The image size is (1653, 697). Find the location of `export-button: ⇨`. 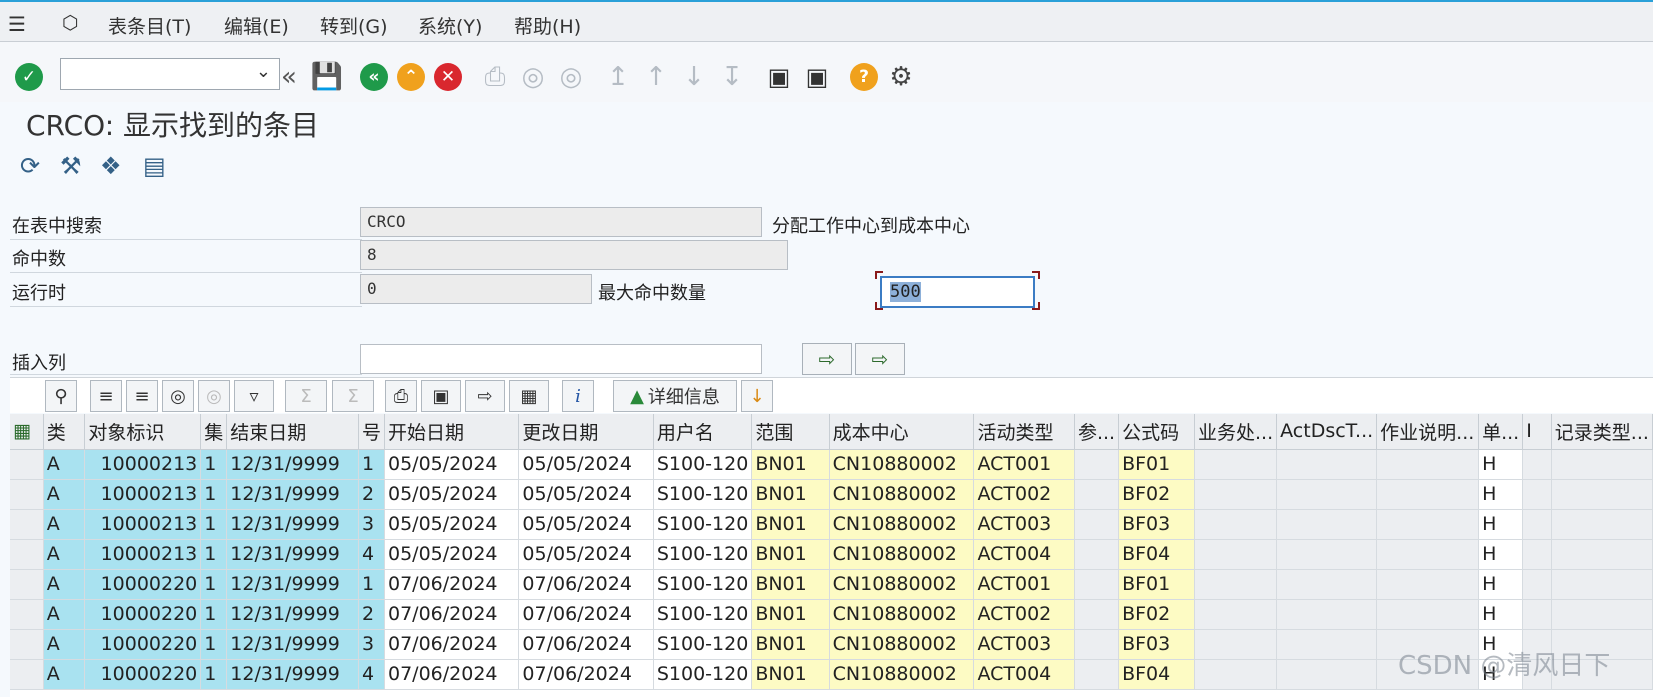

export-button: ⇨ is located at coordinates (485, 396).